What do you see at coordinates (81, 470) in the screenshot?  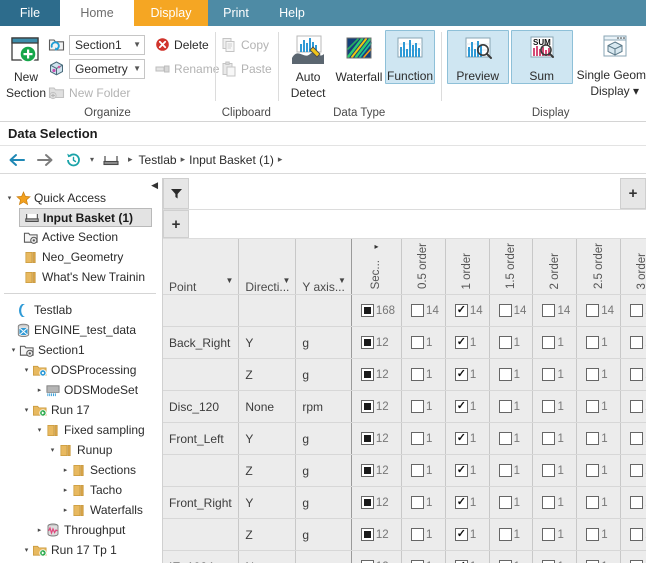 I see `tree-node-sections: ▸ Sections` at bounding box center [81, 470].